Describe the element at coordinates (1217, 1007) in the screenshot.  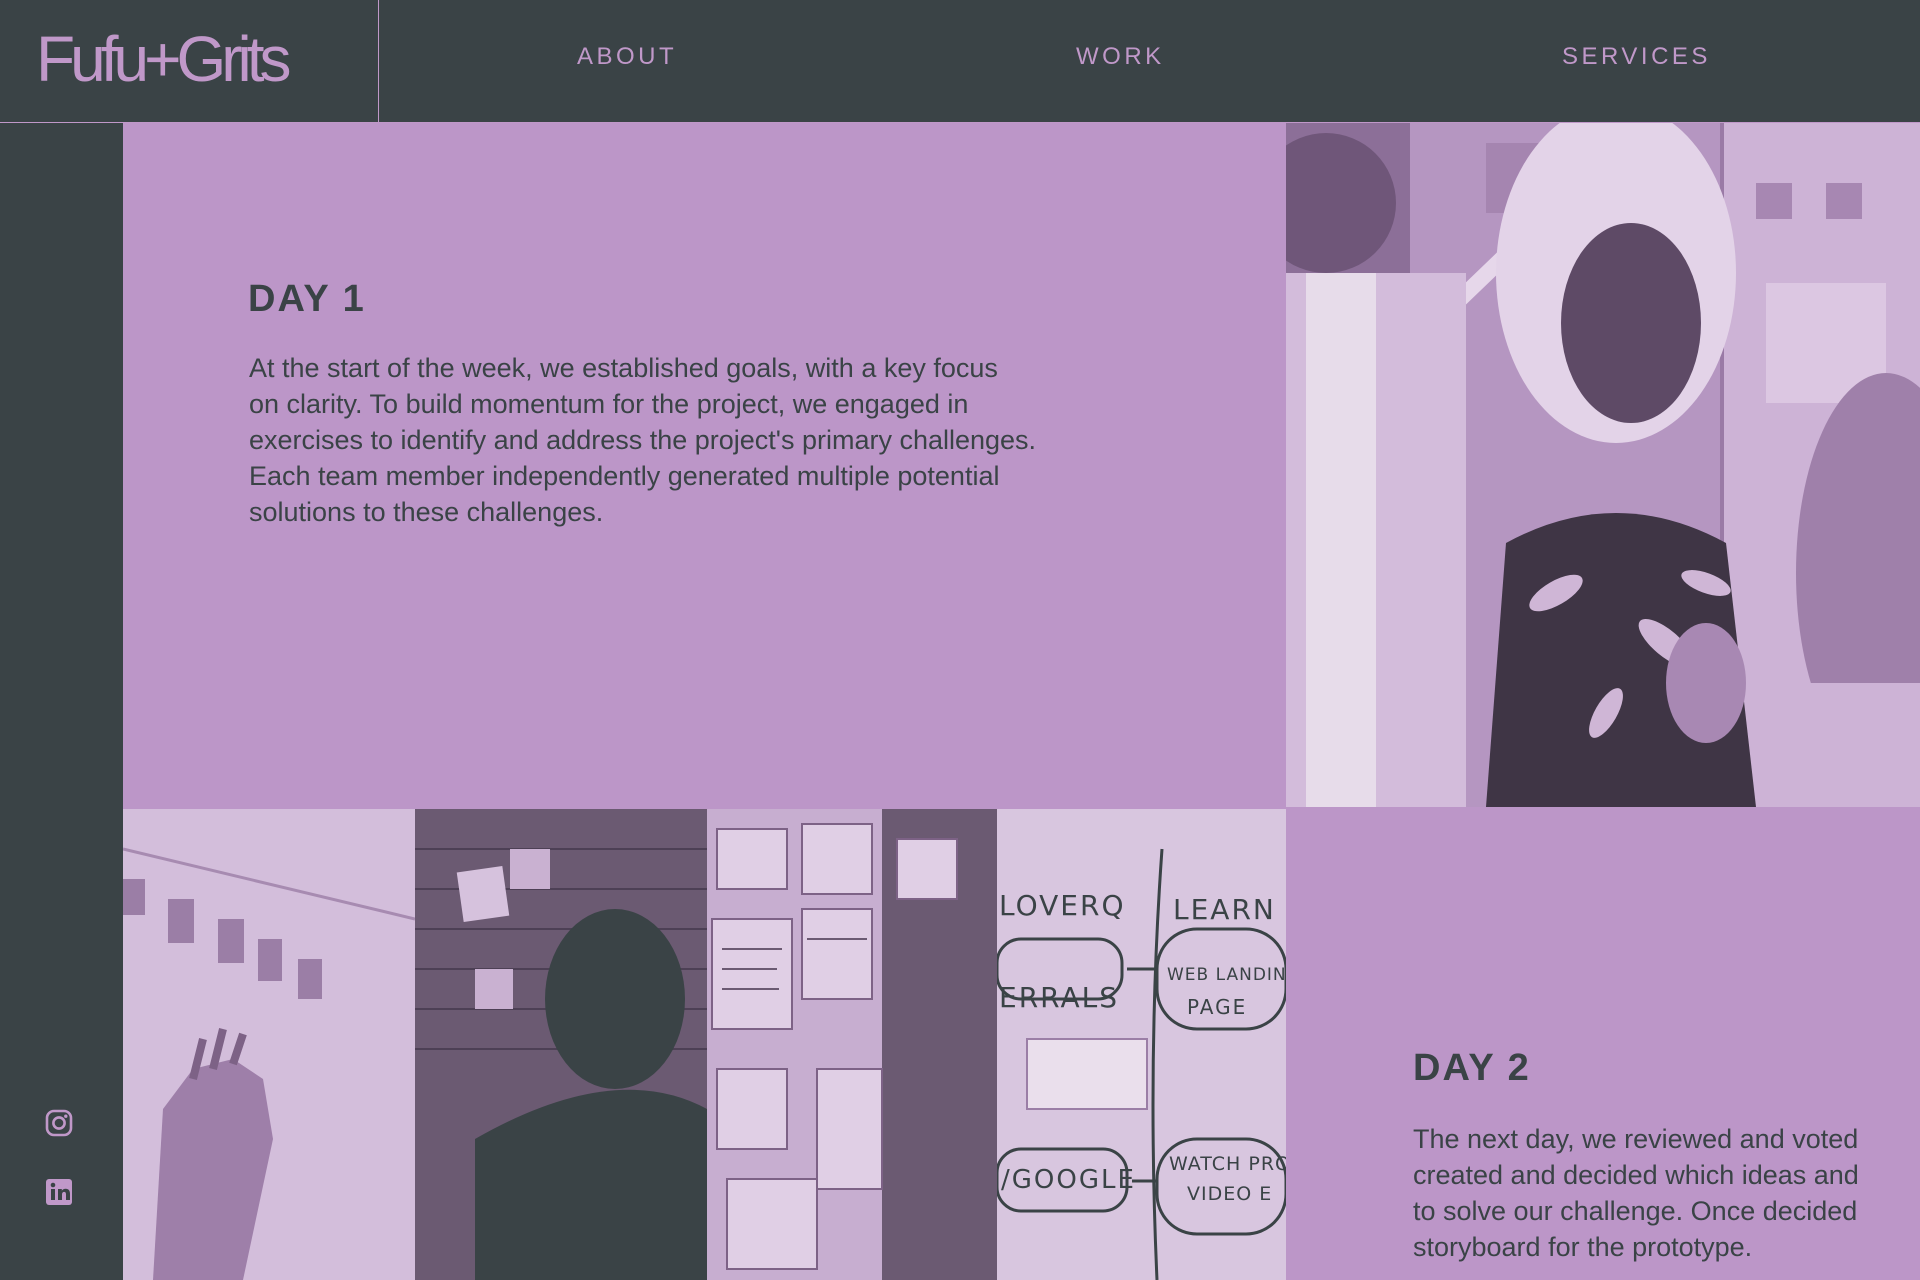
I see `diagram-label: PAGE` at that location.